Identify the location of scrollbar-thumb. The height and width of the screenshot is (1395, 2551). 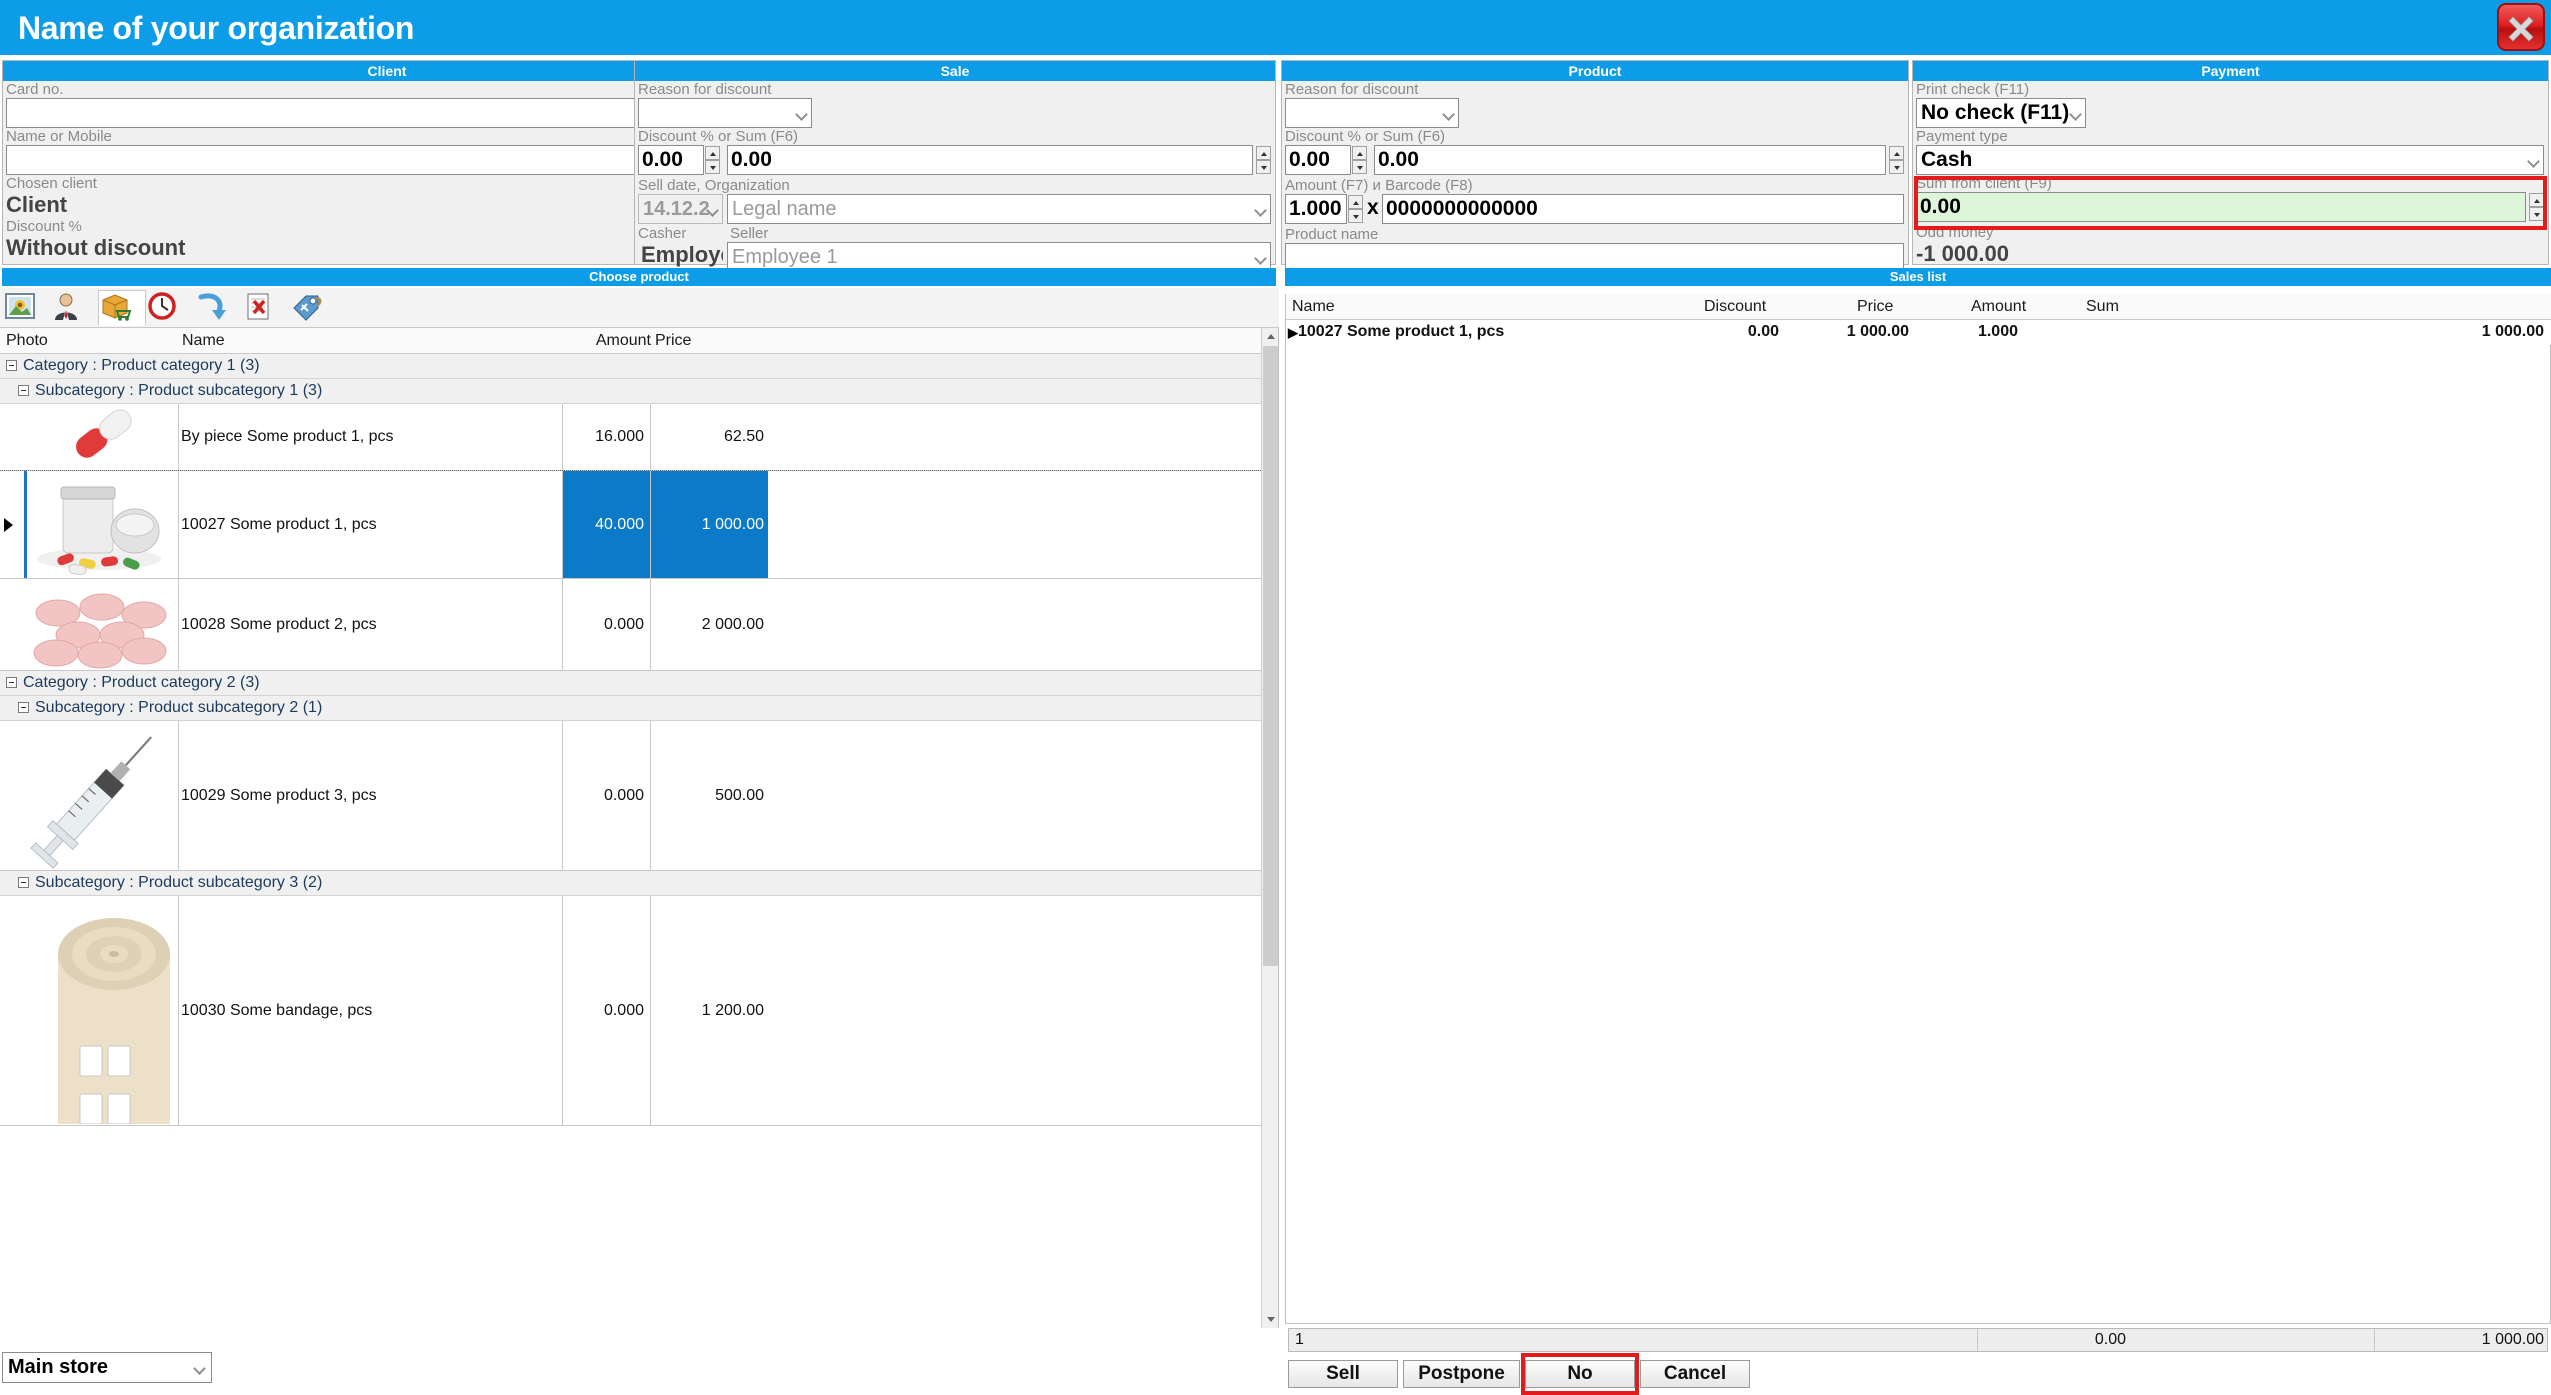
(1270, 656).